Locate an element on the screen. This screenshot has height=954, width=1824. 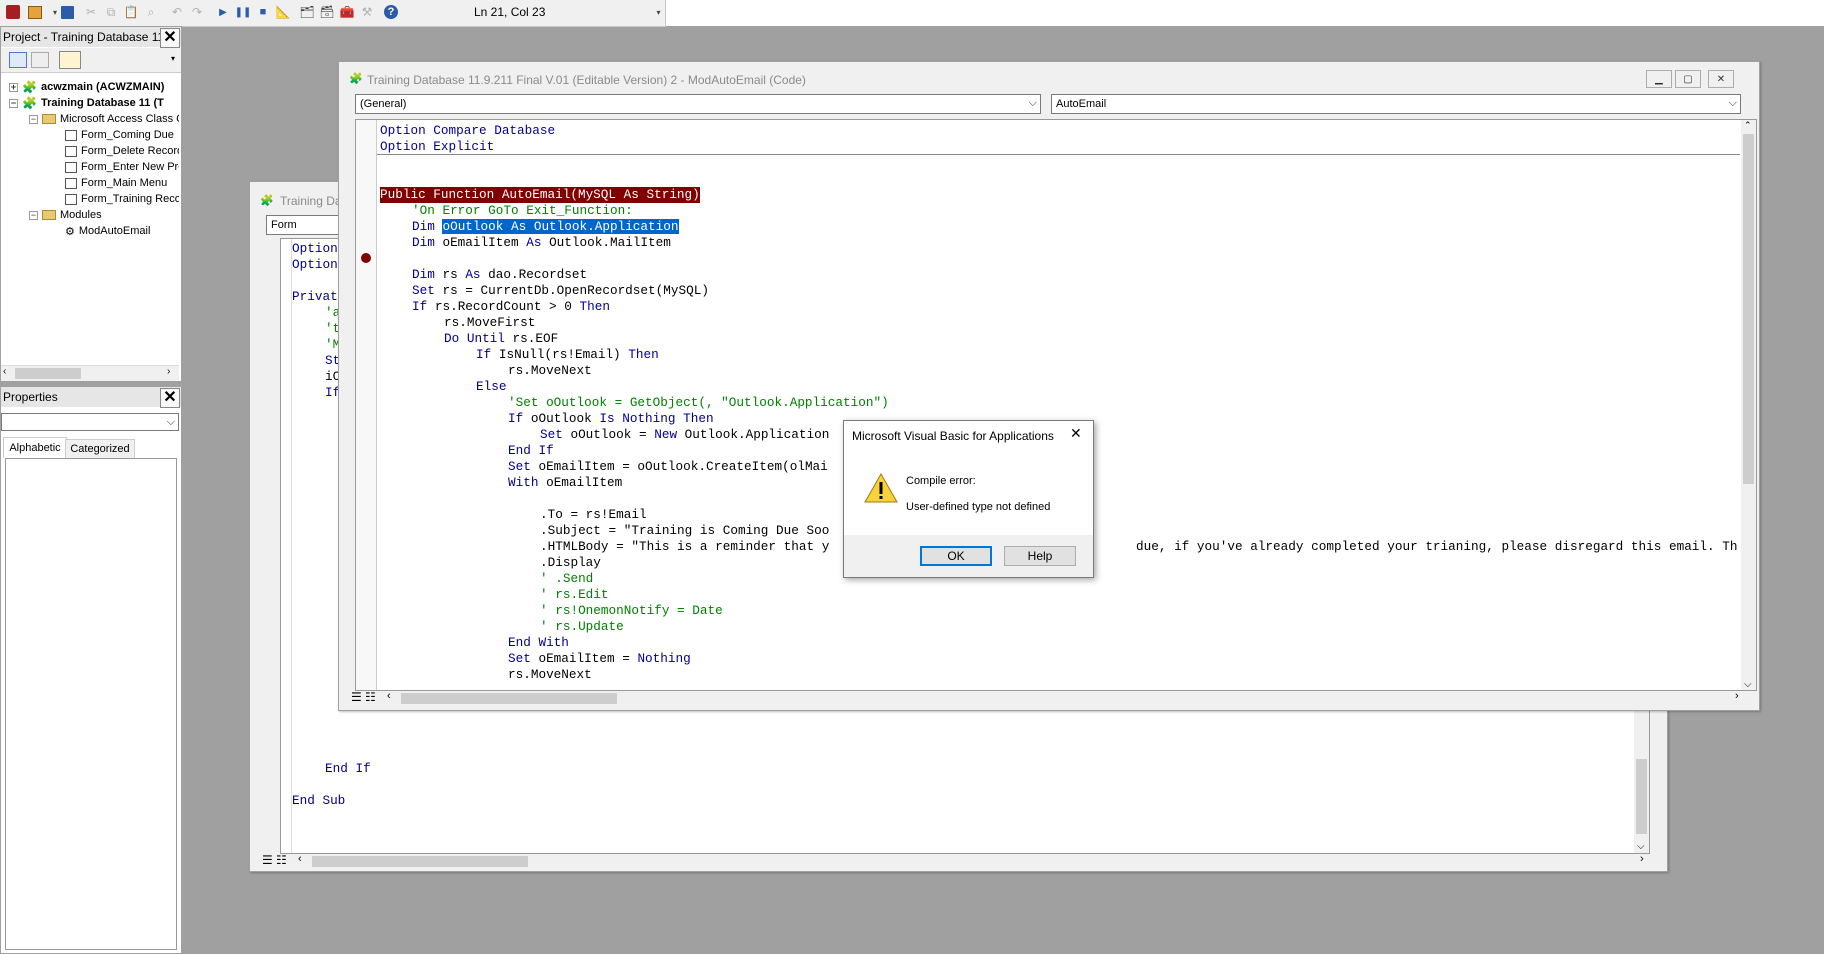
tab-alphabetic: Alphabetic is located at coordinates (35, 447).